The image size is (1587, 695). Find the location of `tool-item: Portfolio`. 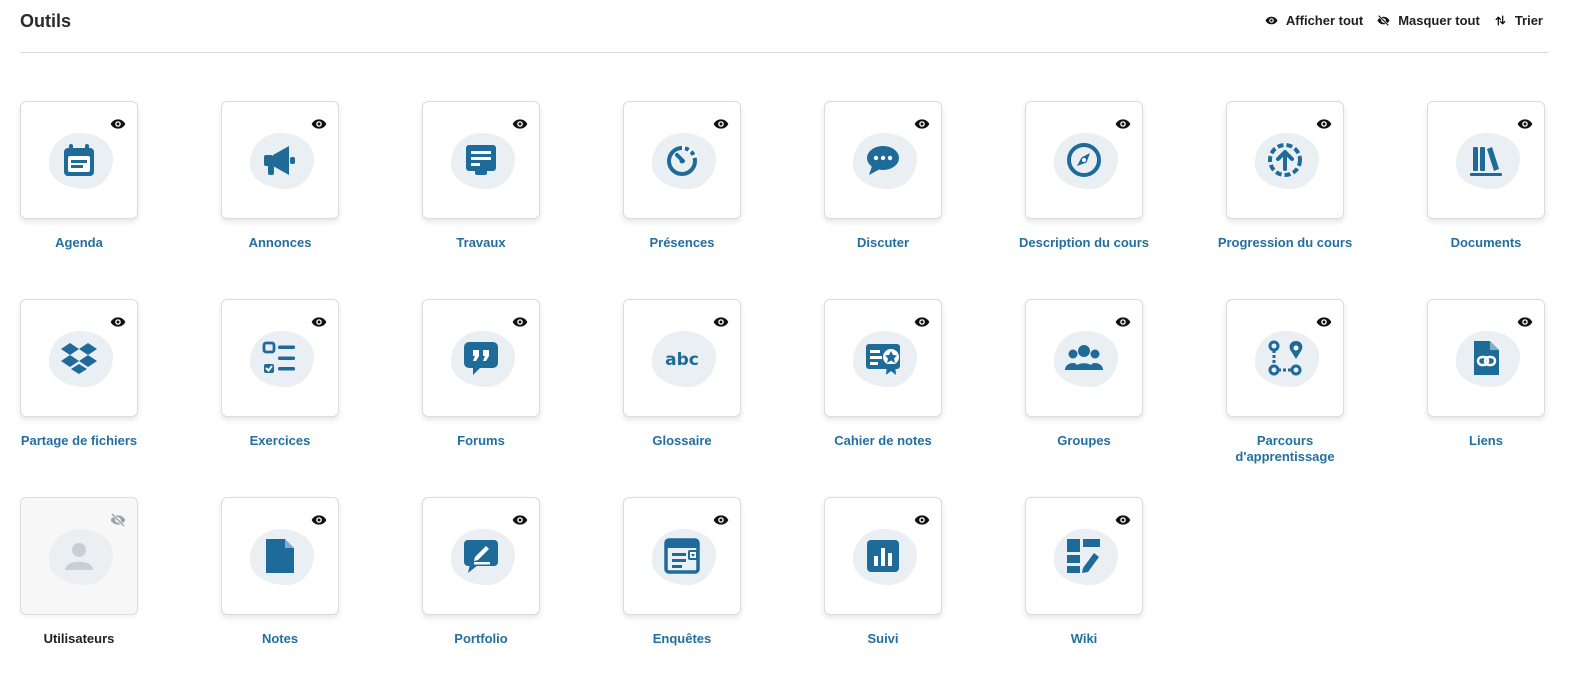

tool-item: Portfolio is located at coordinates (481, 596).